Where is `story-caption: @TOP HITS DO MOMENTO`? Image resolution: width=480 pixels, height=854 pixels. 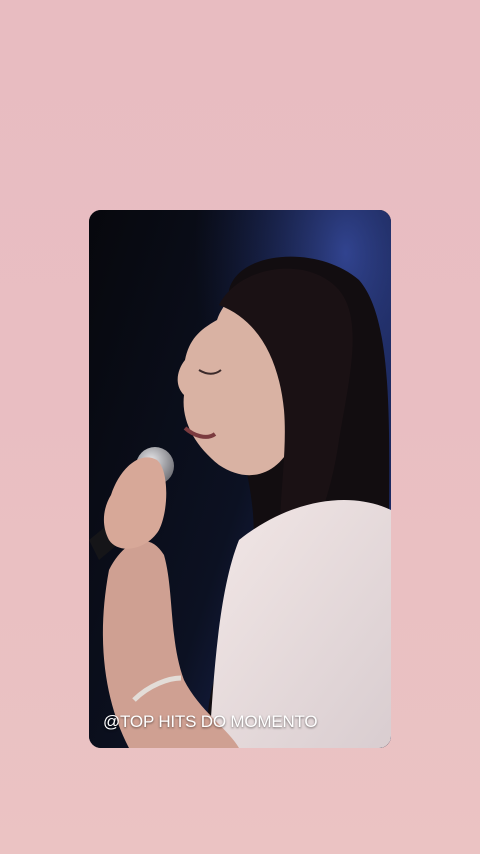
story-caption: @TOP HITS DO MOMENTO is located at coordinates (210, 721).